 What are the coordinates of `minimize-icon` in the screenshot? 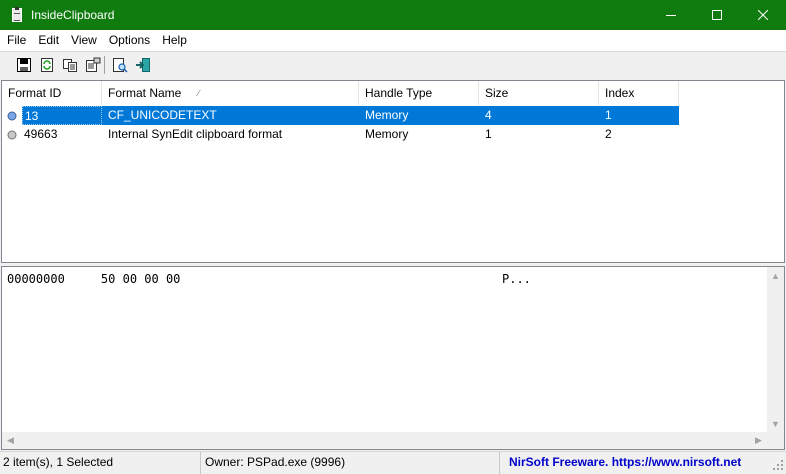 It's located at (671, 15).